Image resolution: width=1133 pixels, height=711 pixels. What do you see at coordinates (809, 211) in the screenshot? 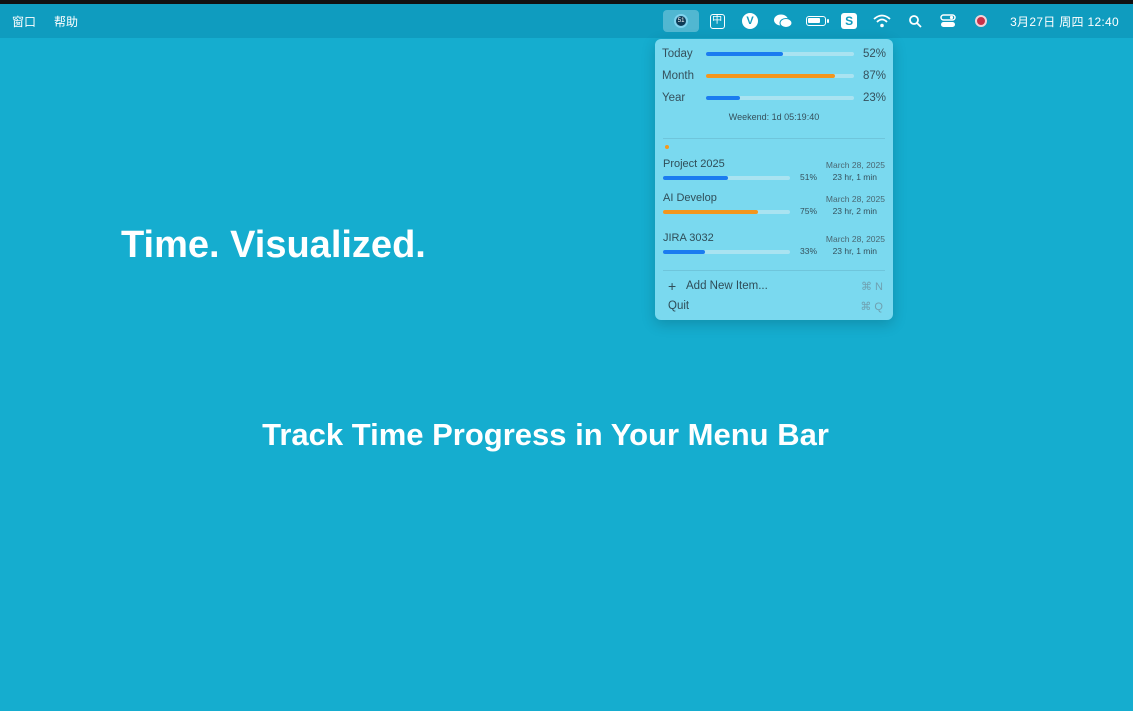
I see `item-percent: 75%` at bounding box center [809, 211].